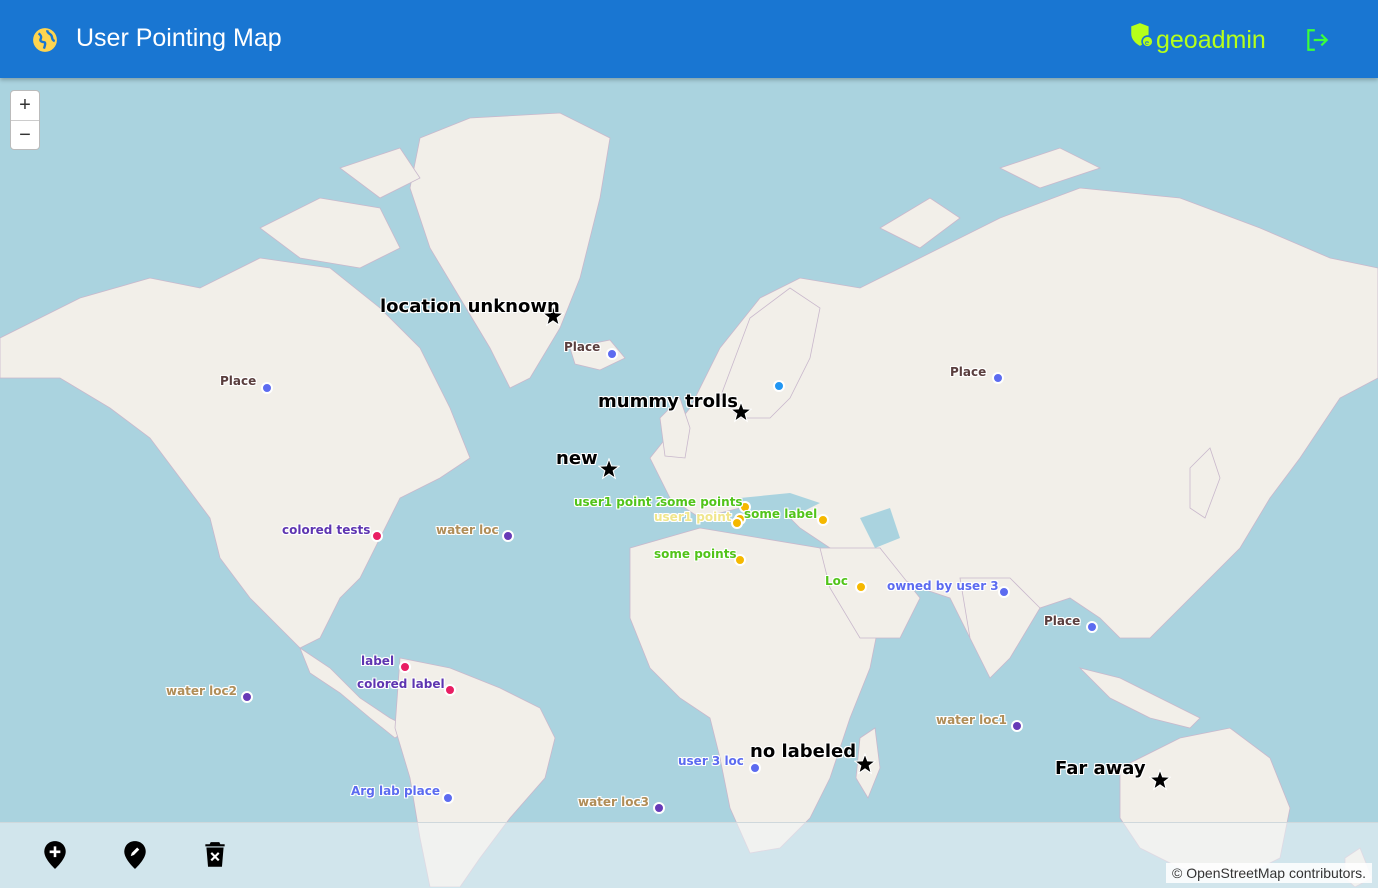 This screenshot has width=1378, height=888. What do you see at coordinates (668, 401) in the screenshot?
I see `marker-label: mummy trolls` at bounding box center [668, 401].